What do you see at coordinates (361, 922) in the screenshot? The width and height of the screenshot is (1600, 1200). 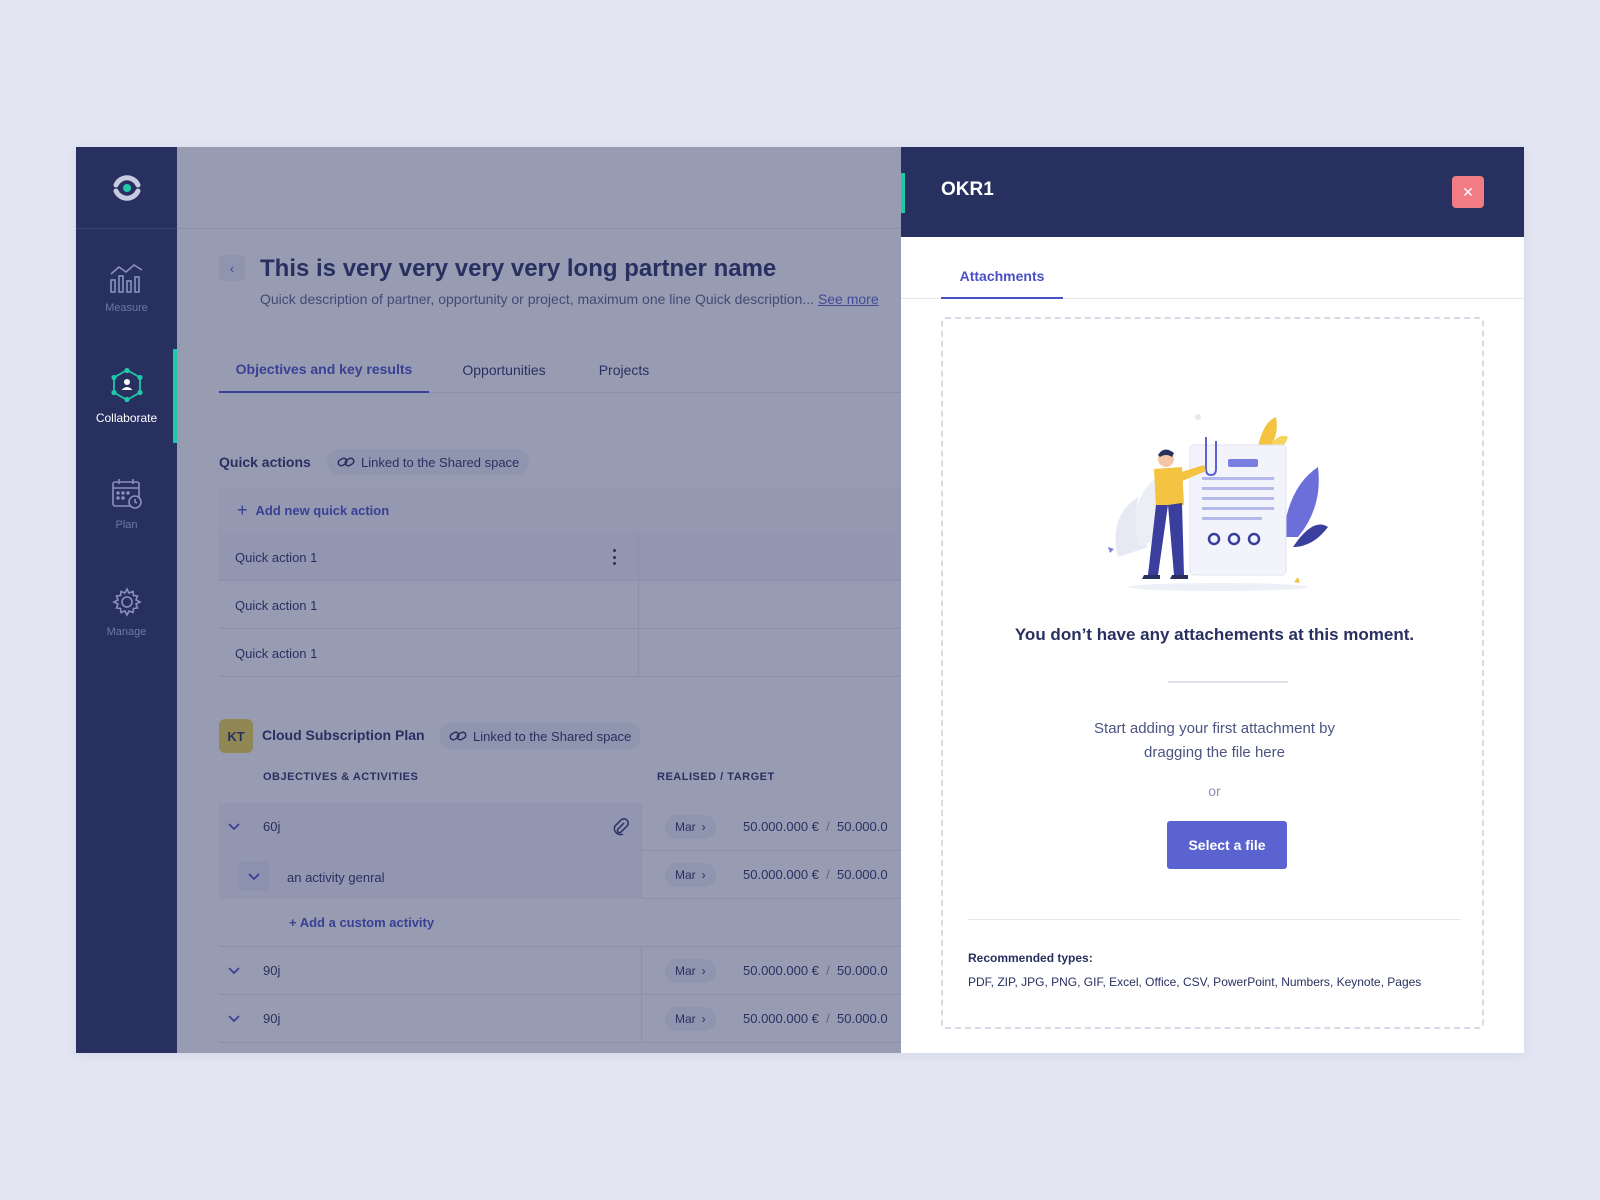 I see `add-custom-activity-link: + Add a custom activity` at bounding box center [361, 922].